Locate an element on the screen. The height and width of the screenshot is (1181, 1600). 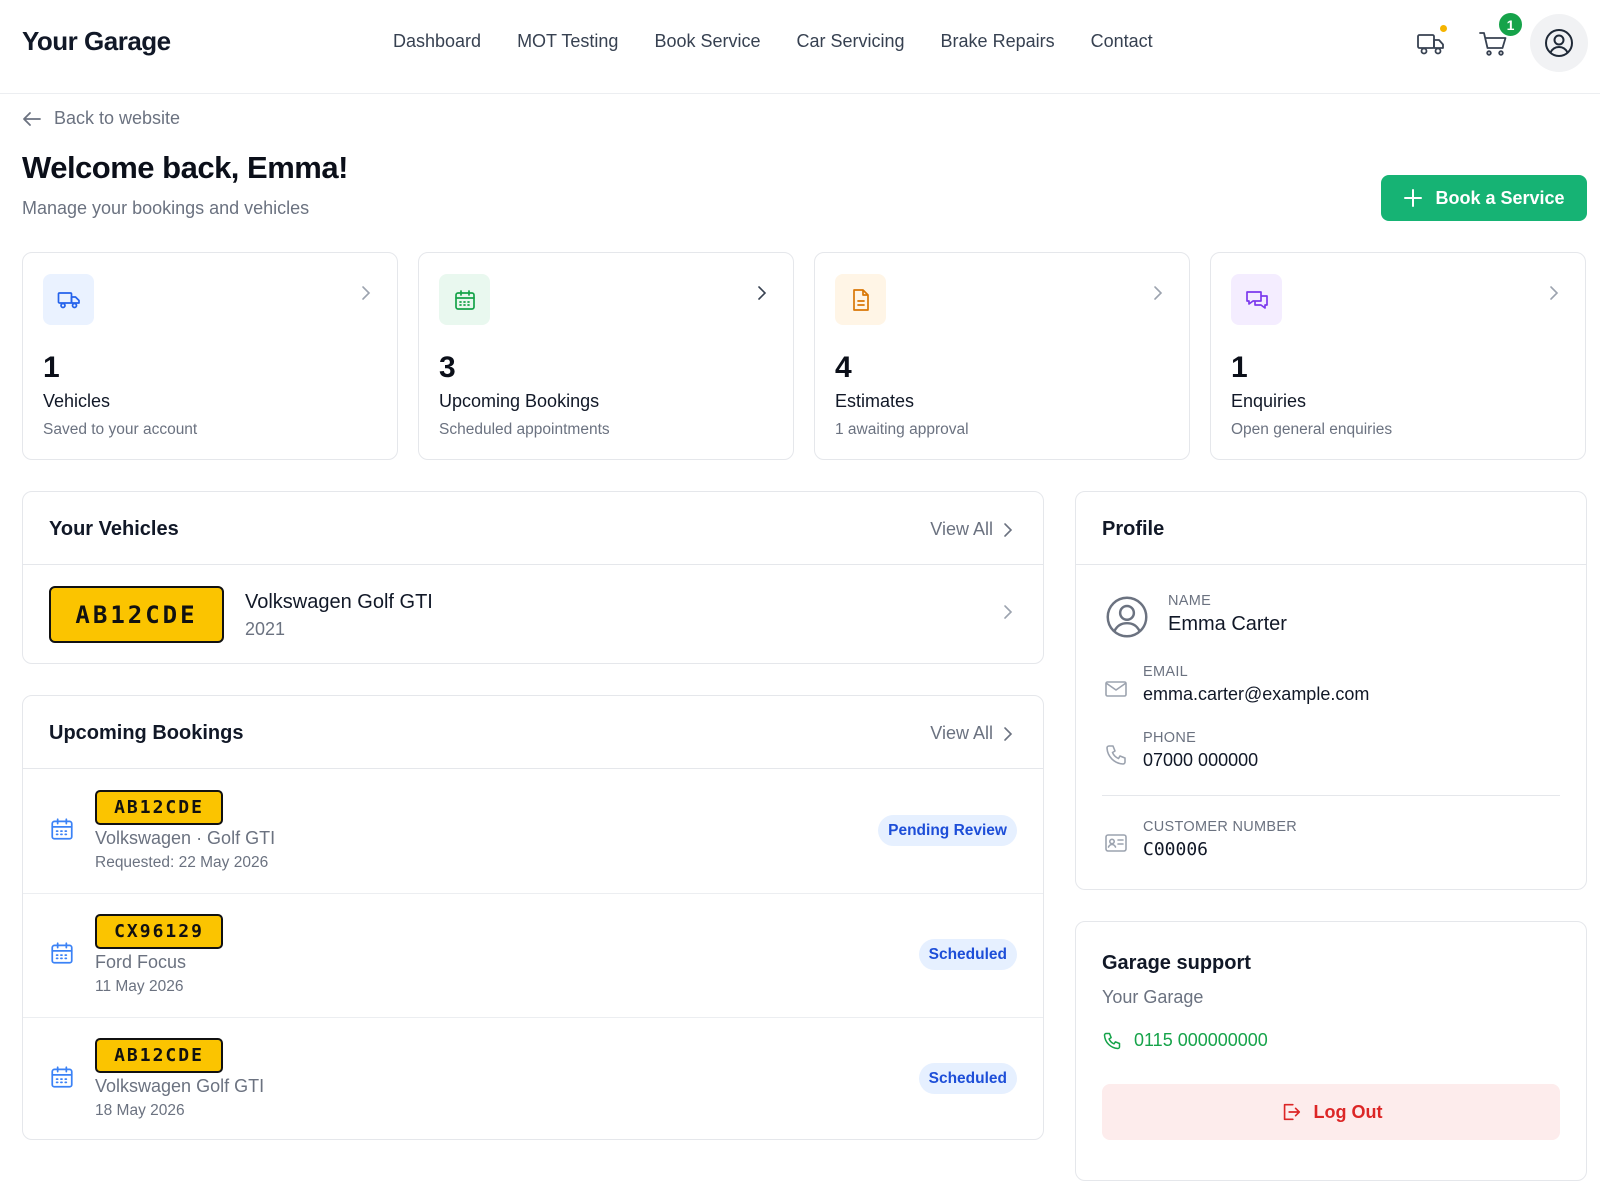
stat-label: Enquiries is located at coordinates (1269, 401).